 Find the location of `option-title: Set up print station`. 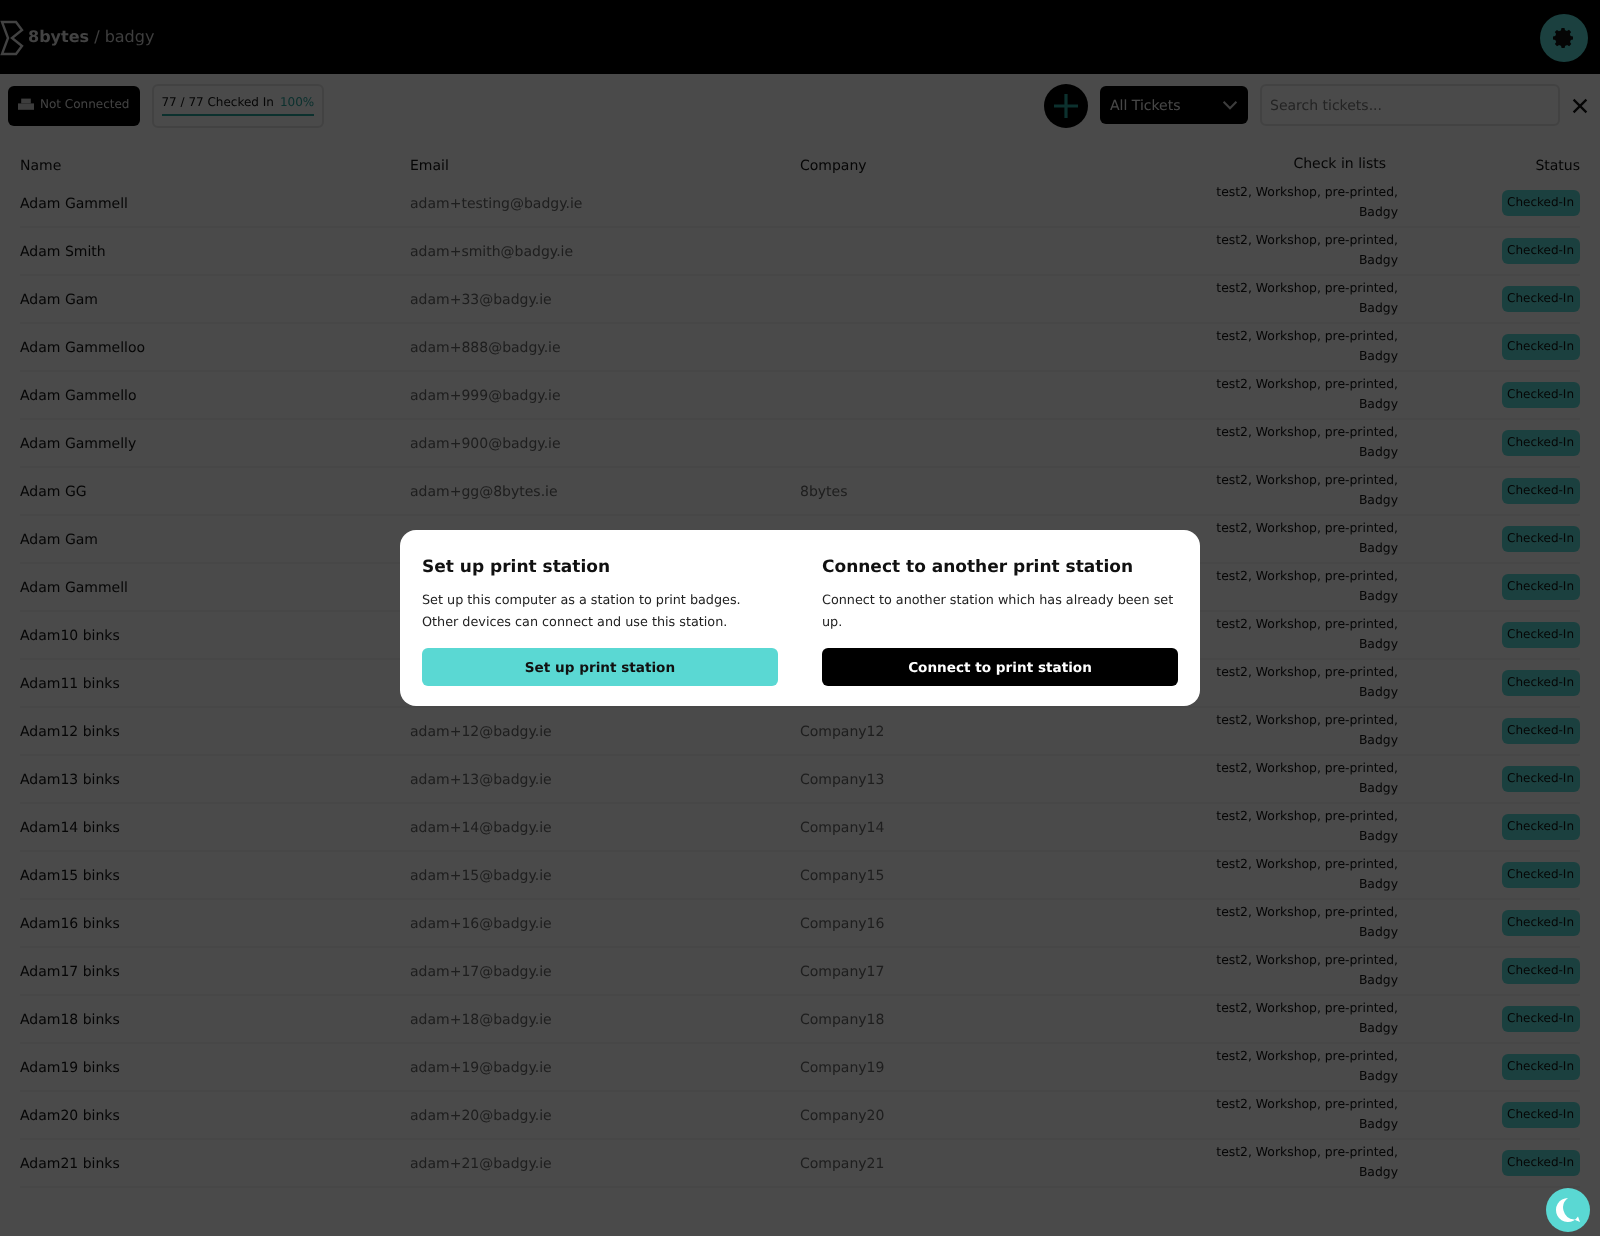

option-title: Set up print station is located at coordinates (517, 568).